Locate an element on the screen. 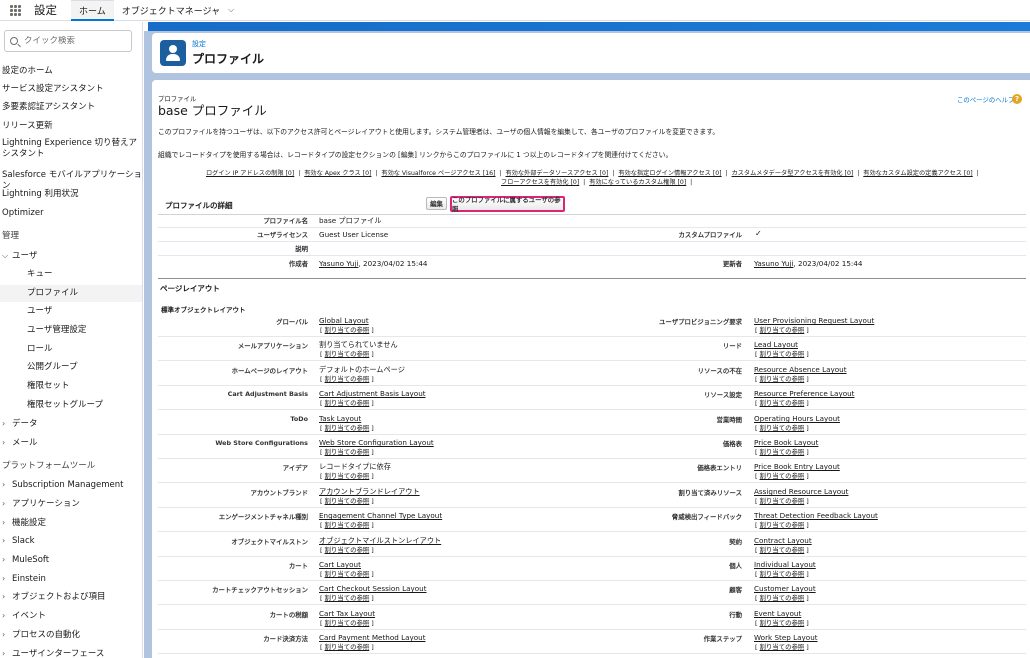 The image size is (1030, 658). quick-find-input is located at coordinates (74, 41).